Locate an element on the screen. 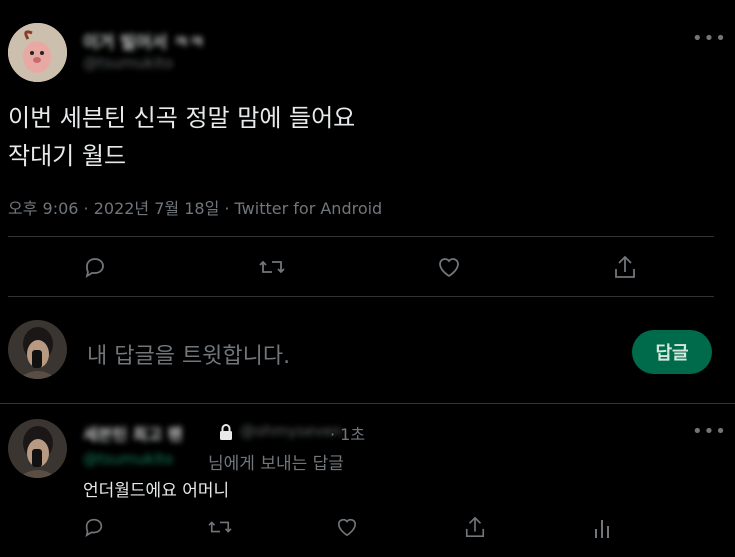 The image size is (735, 557). my-avatar is located at coordinates (37, 349).